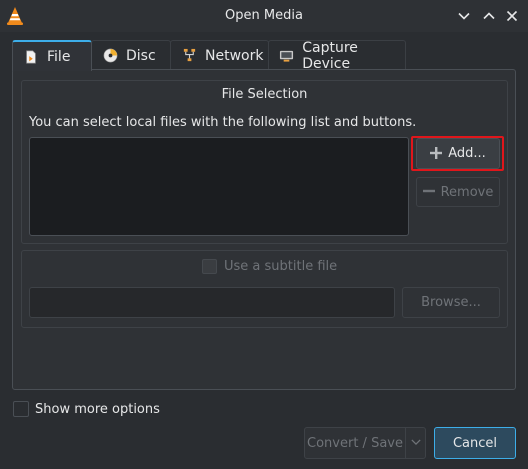 The width and height of the screenshot is (528, 469). Describe the element at coordinates (436, 154) in the screenshot. I see `plus-icon` at that location.